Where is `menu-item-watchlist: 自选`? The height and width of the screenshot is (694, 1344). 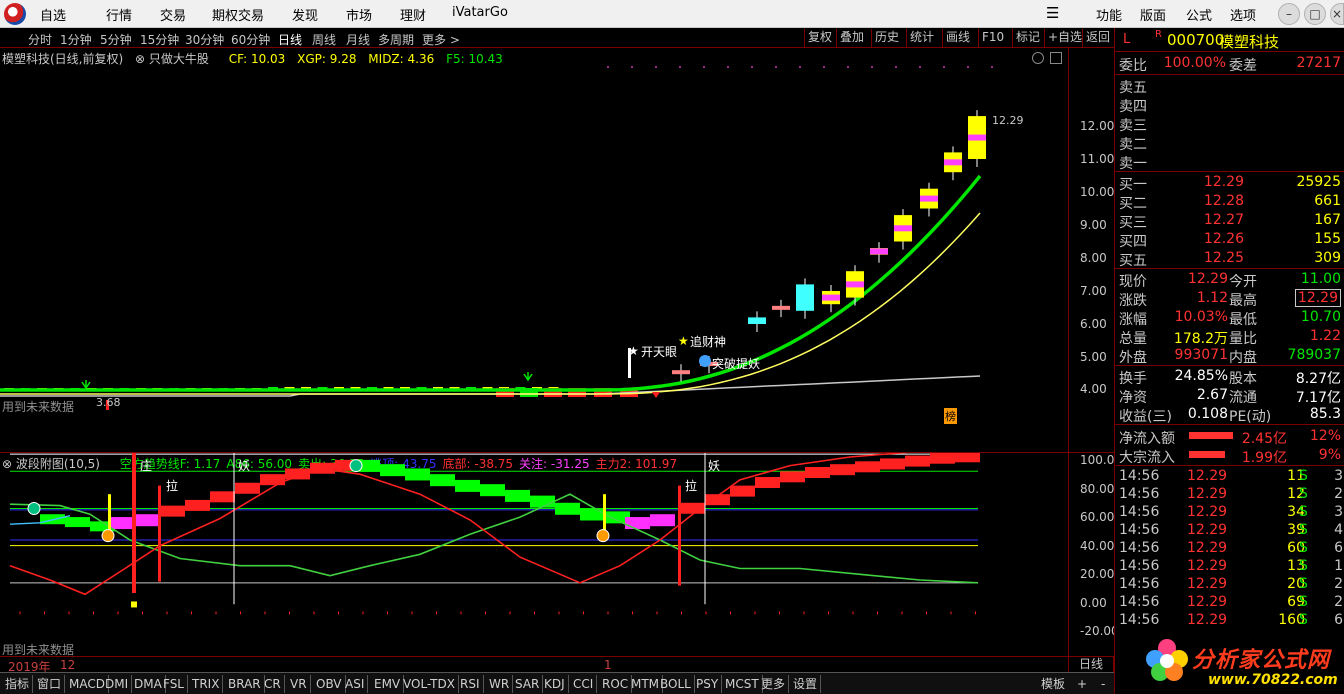
menu-item-watchlist: 自选 is located at coordinates (53, 14).